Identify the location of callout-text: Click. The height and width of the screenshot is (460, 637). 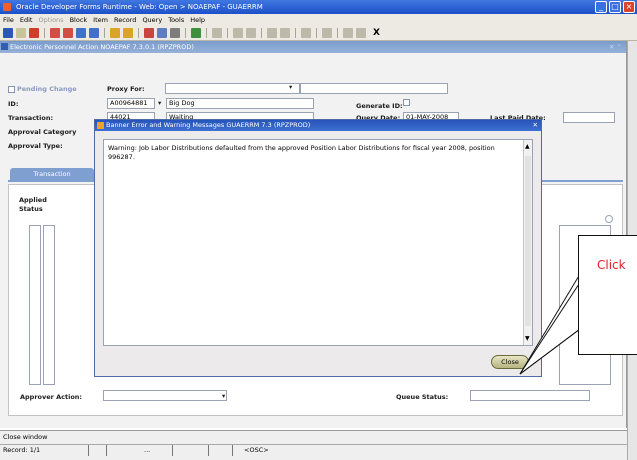
(611, 265).